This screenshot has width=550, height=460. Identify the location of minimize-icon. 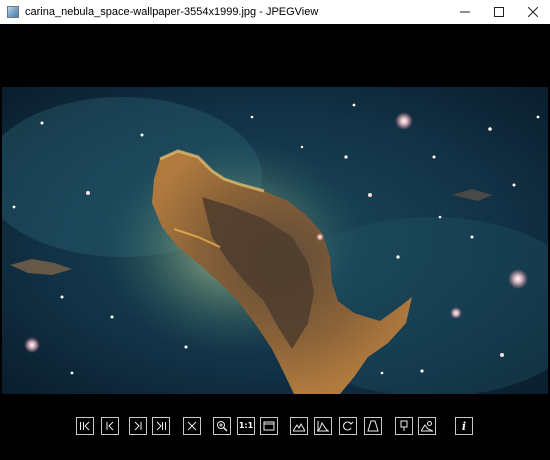
(465, 12).